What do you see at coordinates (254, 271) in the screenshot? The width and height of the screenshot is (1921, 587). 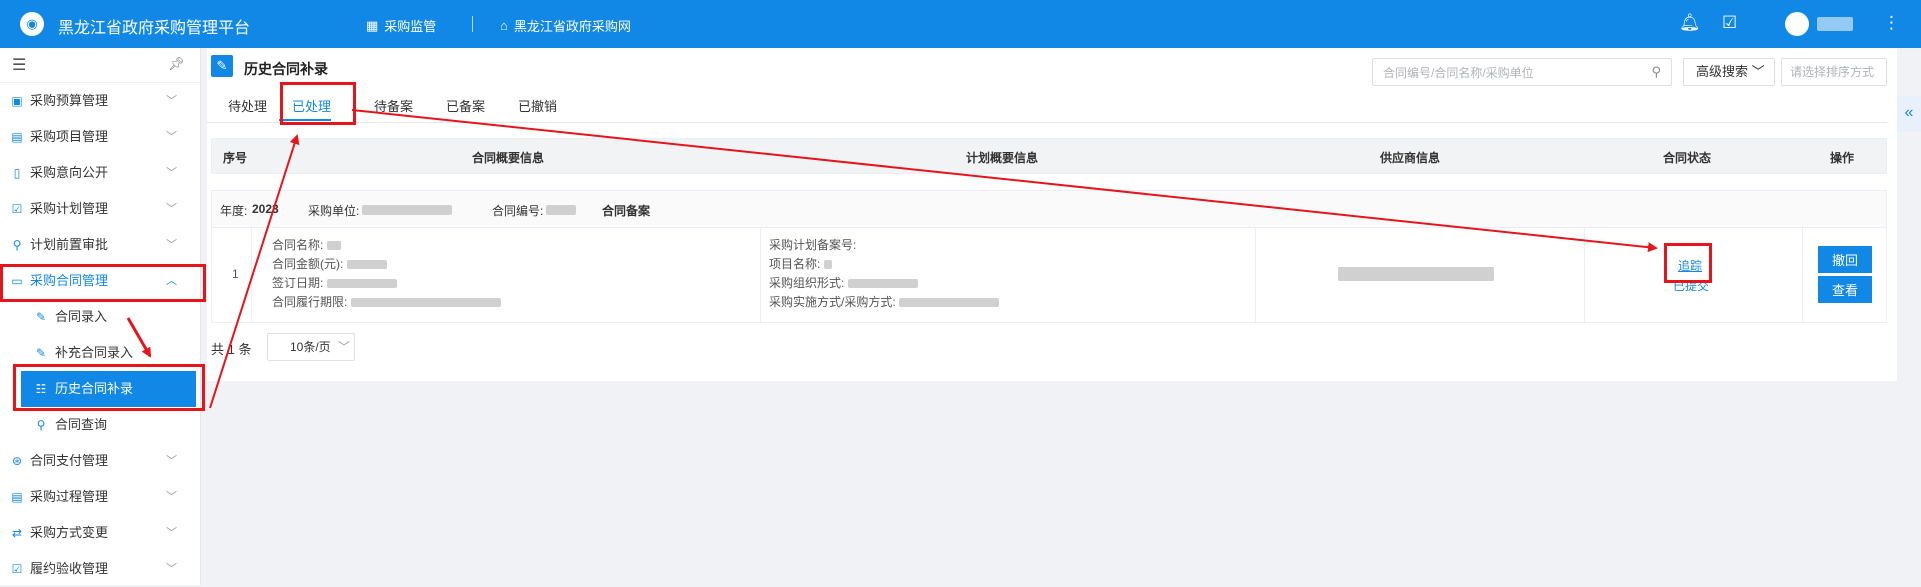 I see `arrow-to-tab` at bounding box center [254, 271].